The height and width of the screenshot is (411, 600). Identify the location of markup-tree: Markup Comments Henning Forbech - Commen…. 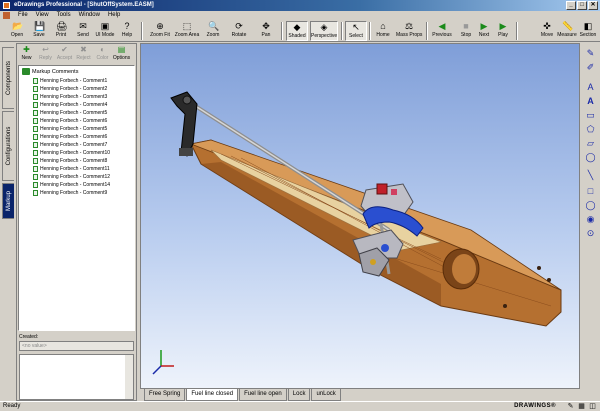
(76, 198).